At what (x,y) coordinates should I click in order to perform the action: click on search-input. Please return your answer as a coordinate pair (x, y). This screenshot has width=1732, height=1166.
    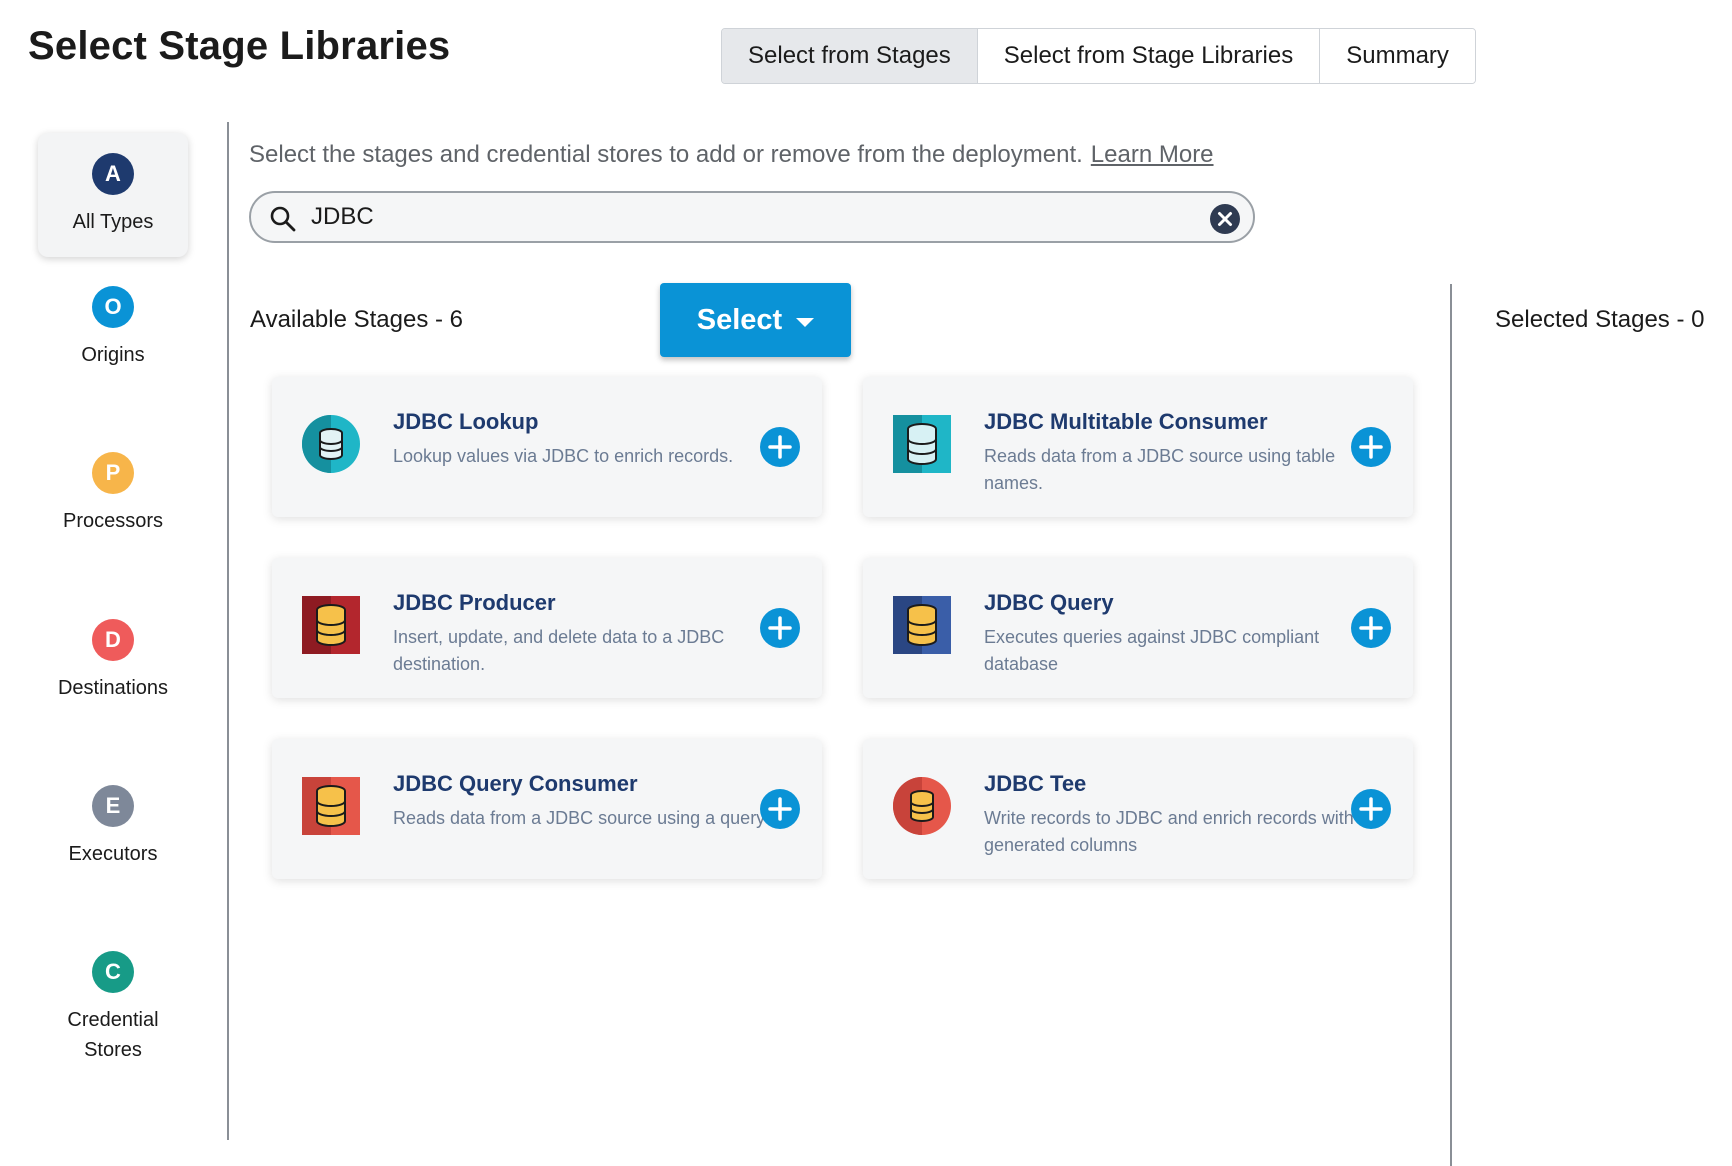
    Looking at the image, I should click on (751, 217).